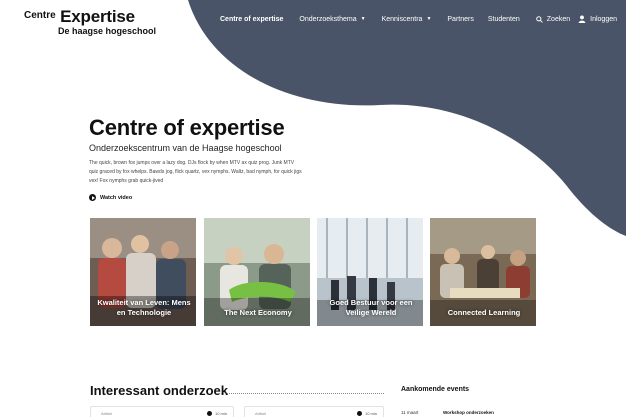 The width and height of the screenshot is (626, 417). What do you see at coordinates (258, 312) in the screenshot?
I see `card-label: The Next Economy` at bounding box center [258, 312].